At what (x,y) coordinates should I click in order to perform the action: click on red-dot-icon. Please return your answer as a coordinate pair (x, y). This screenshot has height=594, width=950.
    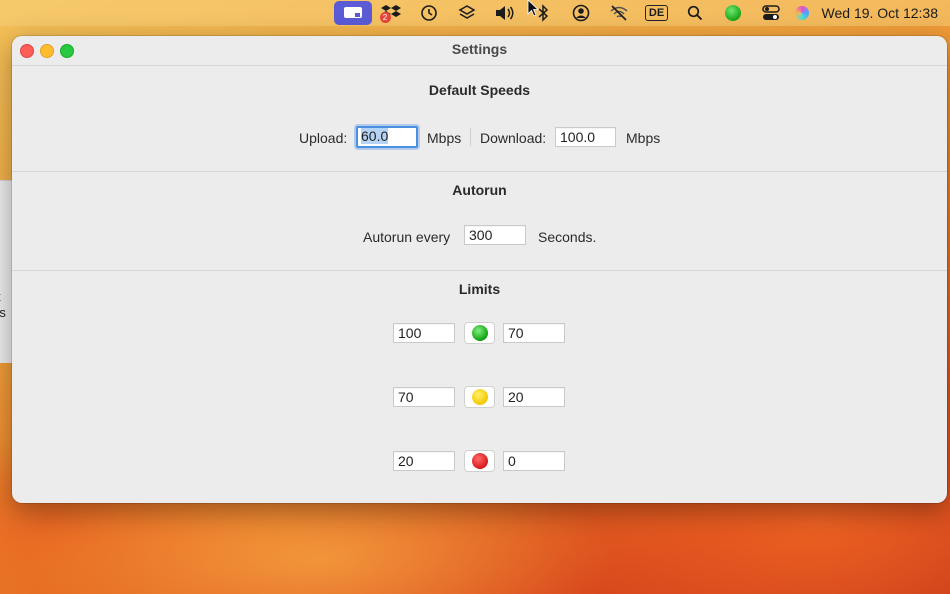
    Looking at the image, I should click on (479, 461).